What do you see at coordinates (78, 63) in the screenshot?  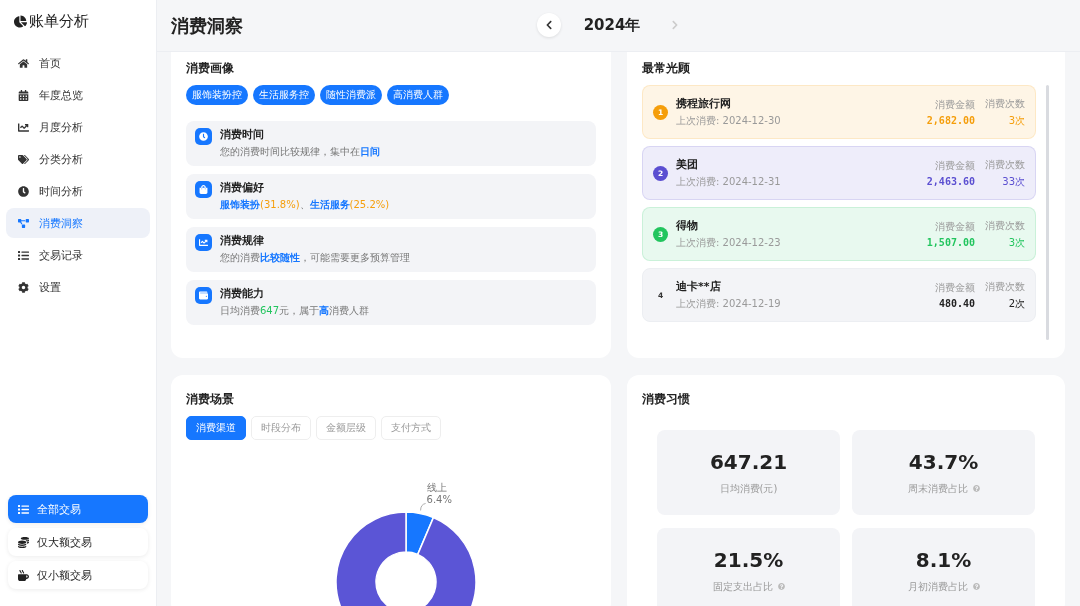 I see `nav-item: 首页` at bounding box center [78, 63].